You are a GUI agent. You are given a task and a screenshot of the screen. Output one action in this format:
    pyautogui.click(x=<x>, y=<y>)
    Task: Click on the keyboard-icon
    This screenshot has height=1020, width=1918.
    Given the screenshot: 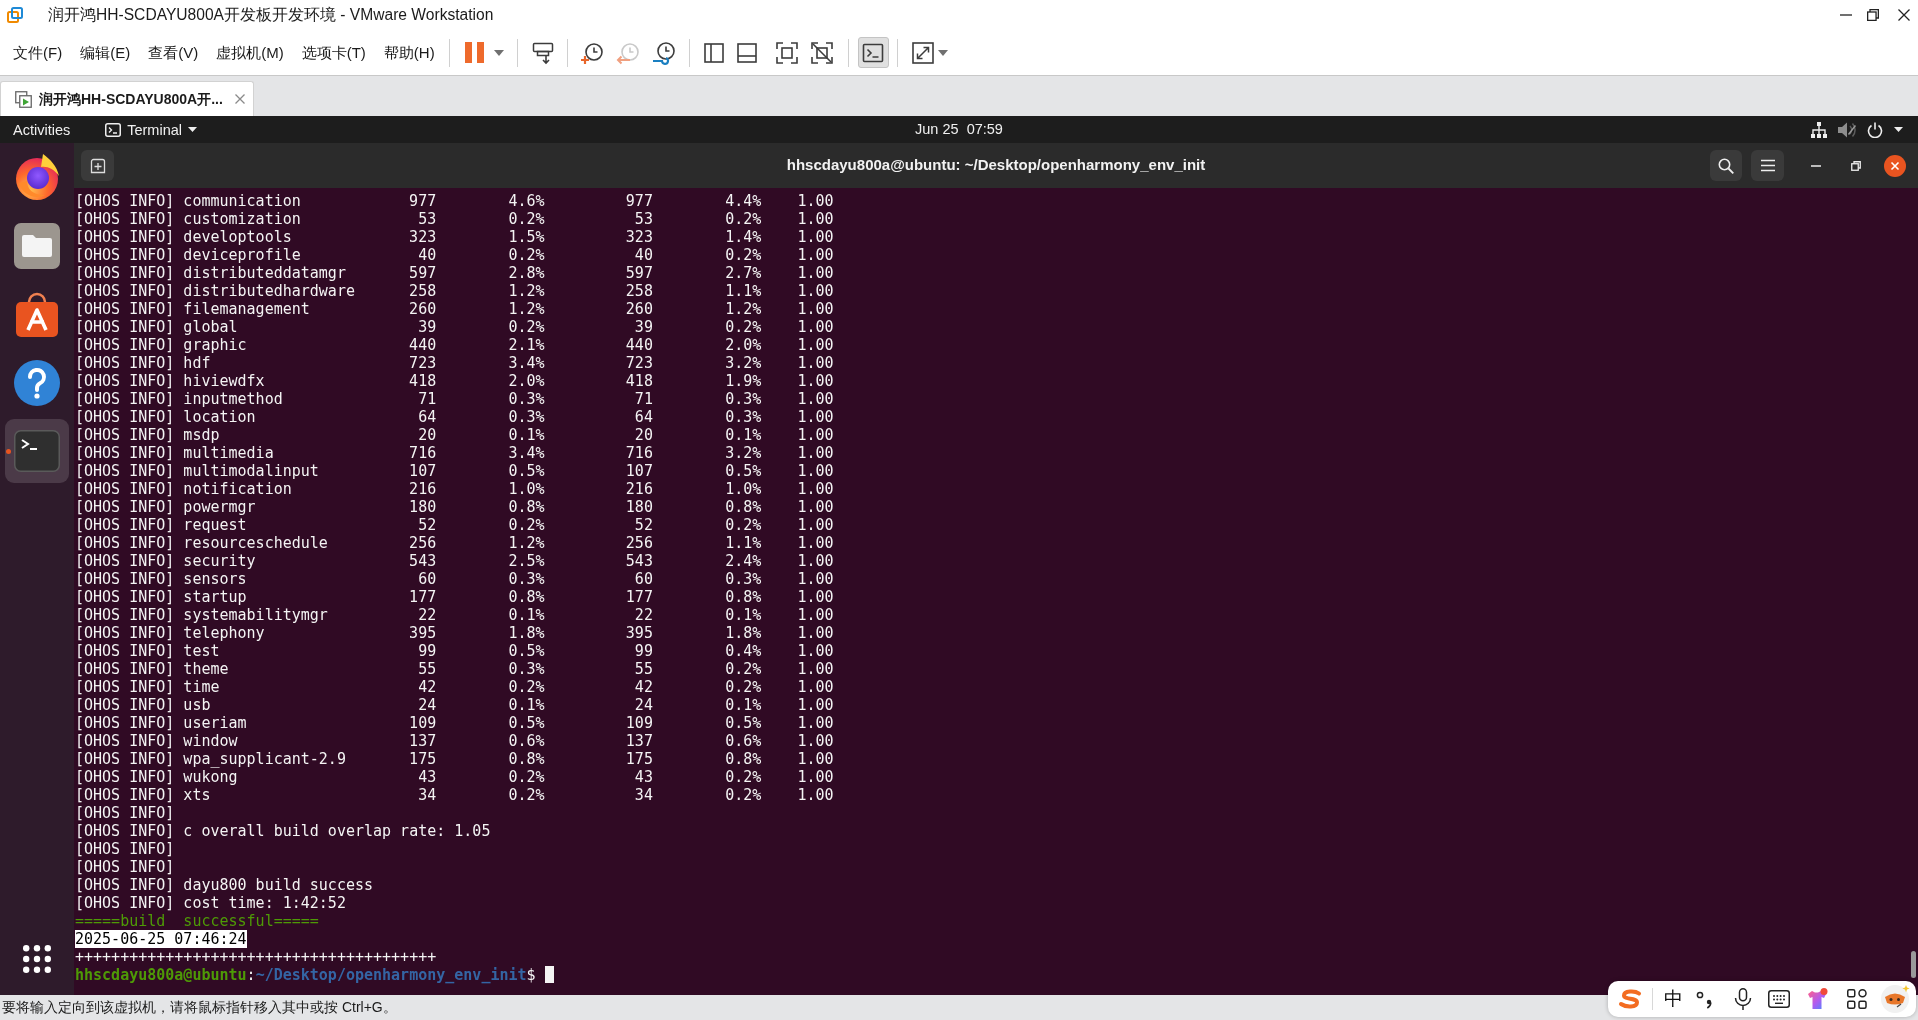 What is the action you would take?
    pyautogui.click(x=1779, y=999)
    